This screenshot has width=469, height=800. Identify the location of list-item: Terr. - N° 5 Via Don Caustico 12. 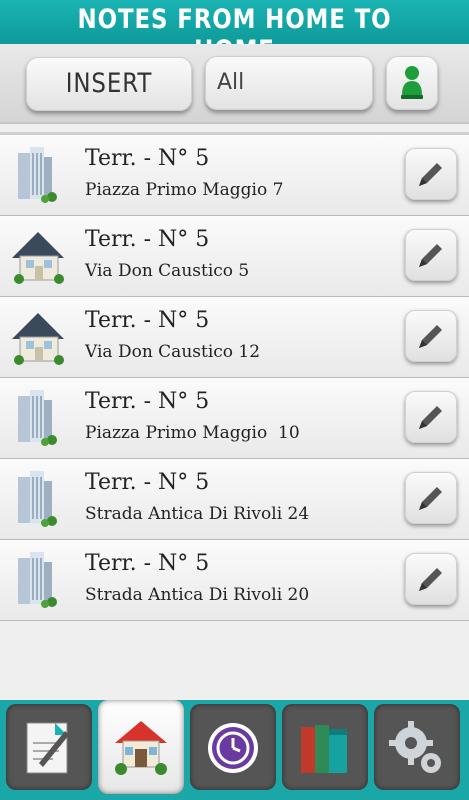
(234, 337).